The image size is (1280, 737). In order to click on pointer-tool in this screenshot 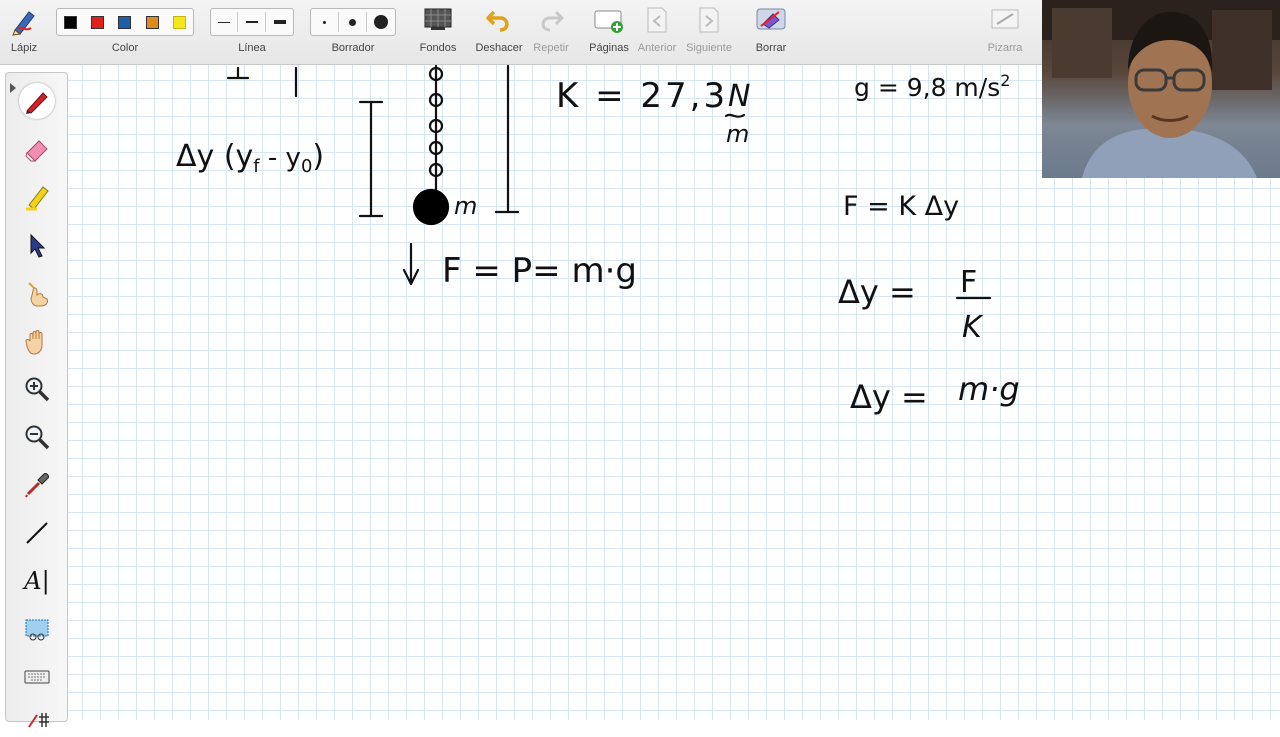, I will do `click(37, 245)`.